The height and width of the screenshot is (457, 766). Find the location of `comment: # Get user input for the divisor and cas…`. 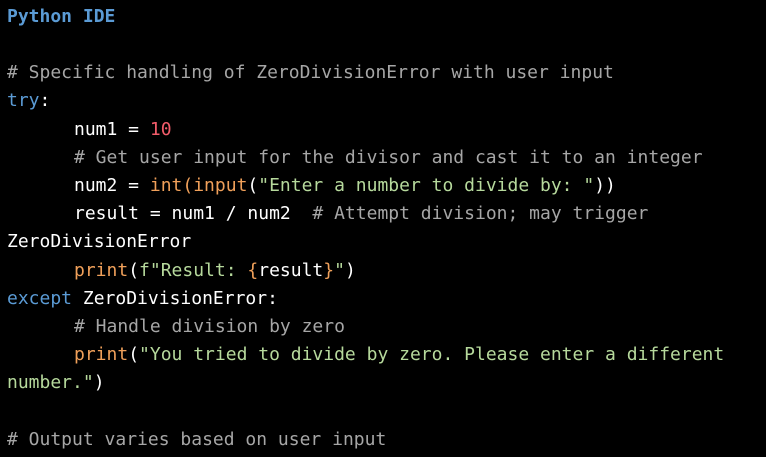

comment: # Get user input for the divisor and cas… is located at coordinates (388, 157).